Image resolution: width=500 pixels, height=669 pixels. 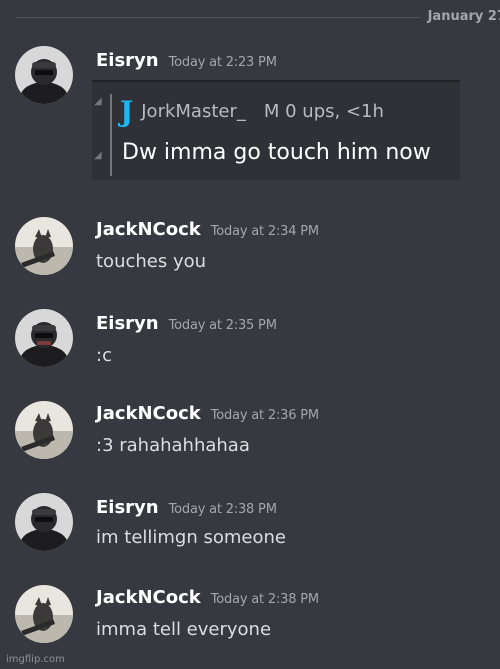 What do you see at coordinates (184, 629) in the screenshot?
I see `message-text: imma tell everyone` at bounding box center [184, 629].